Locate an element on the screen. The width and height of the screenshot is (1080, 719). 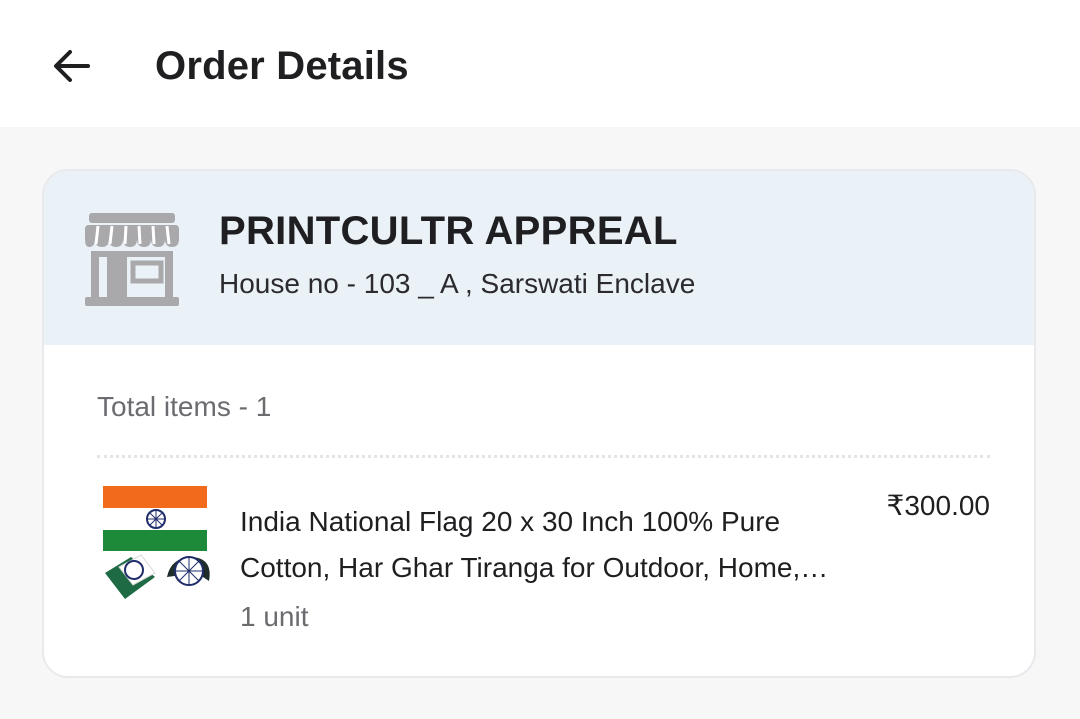
storefront-icon is located at coordinates (132, 259).